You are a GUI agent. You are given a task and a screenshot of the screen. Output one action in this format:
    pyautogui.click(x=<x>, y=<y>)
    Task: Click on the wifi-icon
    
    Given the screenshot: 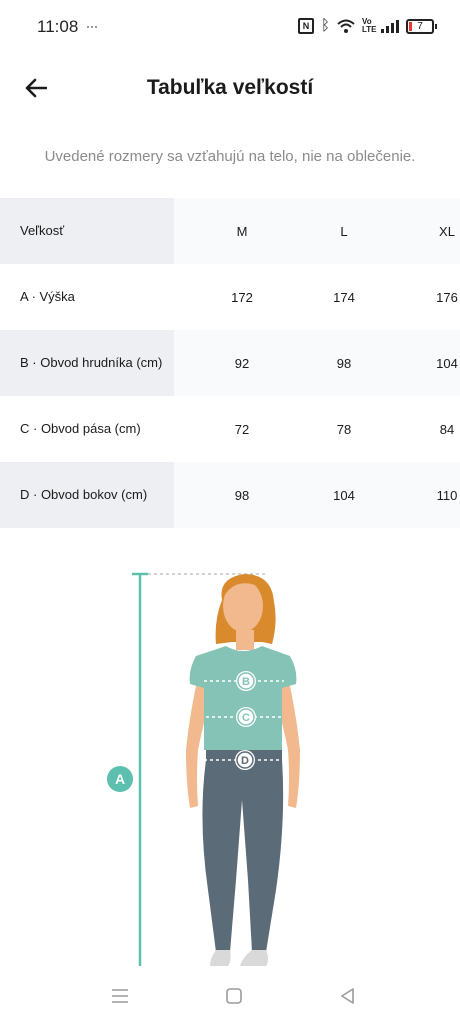 What is the action you would take?
    pyautogui.click(x=346, y=26)
    